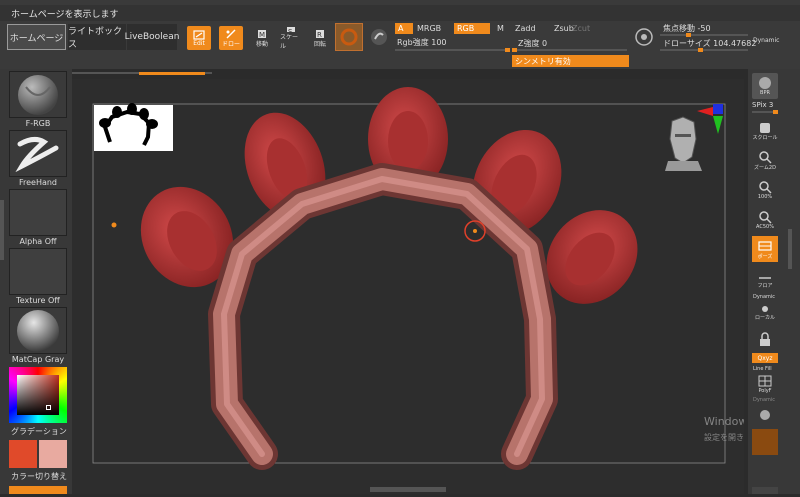 The image size is (800, 497). What do you see at coordinates (400, 13) in the screenshot?
I see `status-bar: ホームページを表示します` at bounding box center [400, 13].